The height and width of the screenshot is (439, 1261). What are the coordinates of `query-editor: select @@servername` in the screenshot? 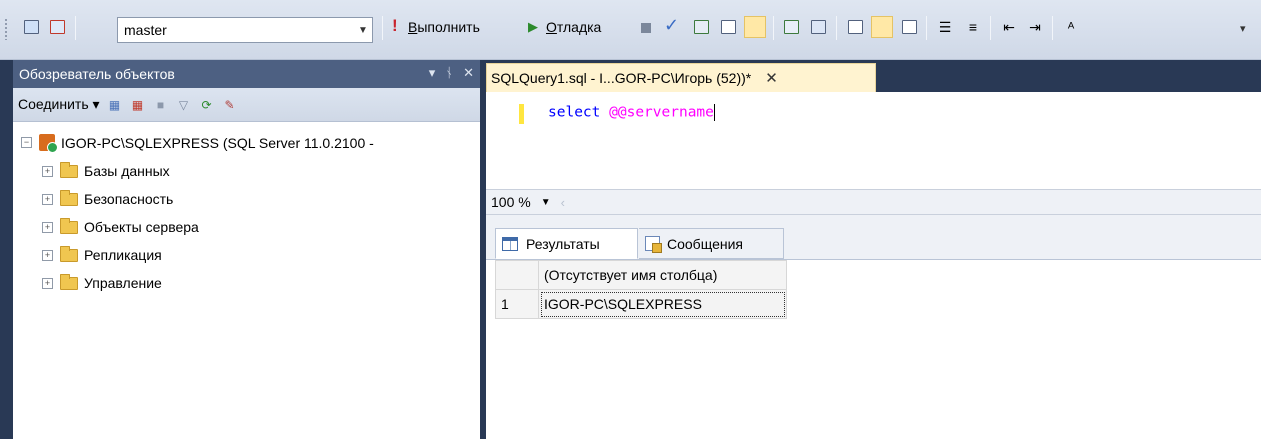 It's located at (873, 140).